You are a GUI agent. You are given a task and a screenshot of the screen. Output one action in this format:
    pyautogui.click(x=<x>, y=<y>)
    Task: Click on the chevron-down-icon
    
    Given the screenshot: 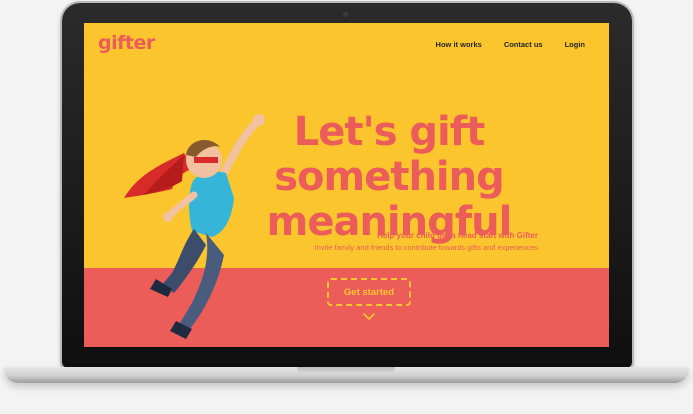 What is the action you would take?
    pyautogui.click(x=369, y=317)
    